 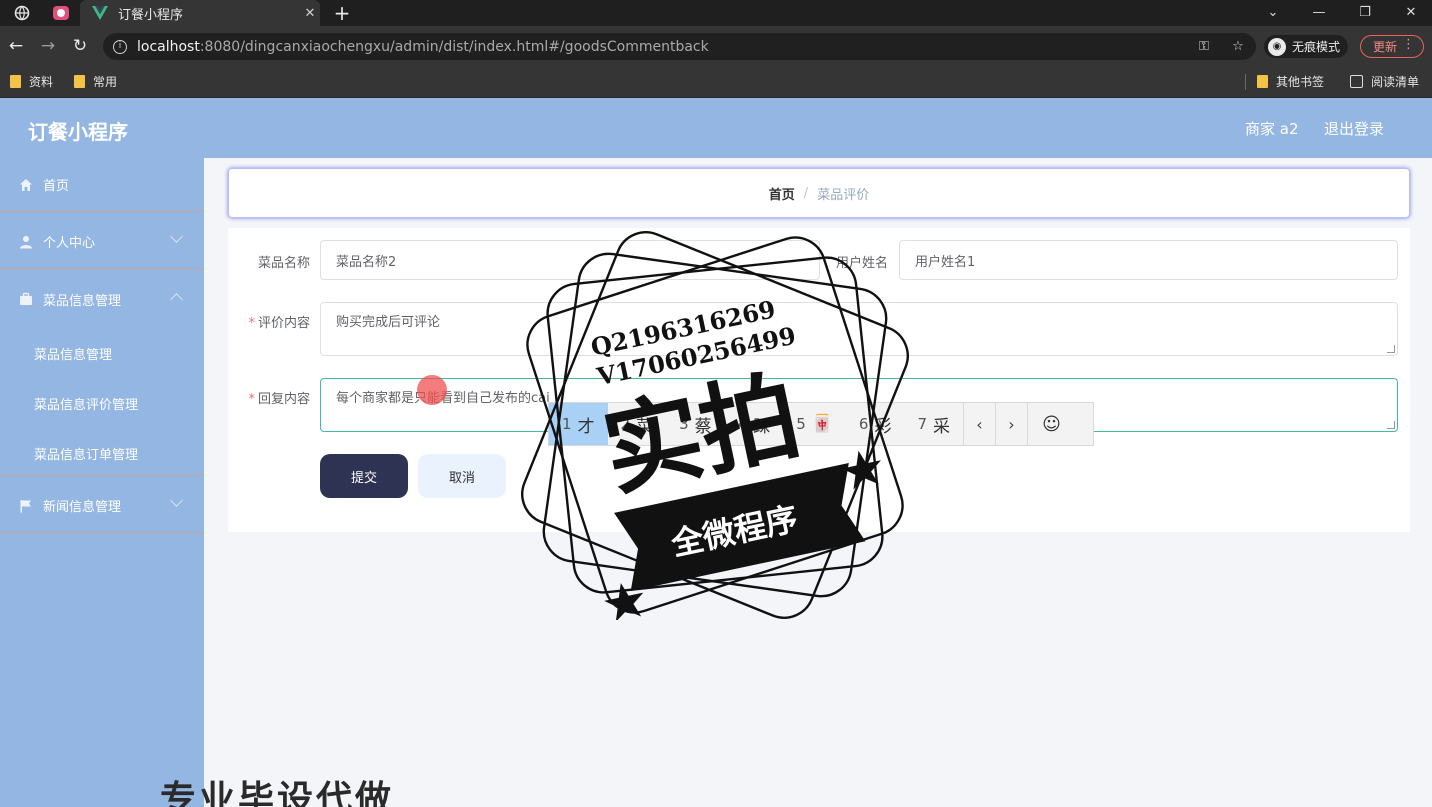 I want to click on comment-textarea: 购买完成后可评论, so click(x=859, y=329).